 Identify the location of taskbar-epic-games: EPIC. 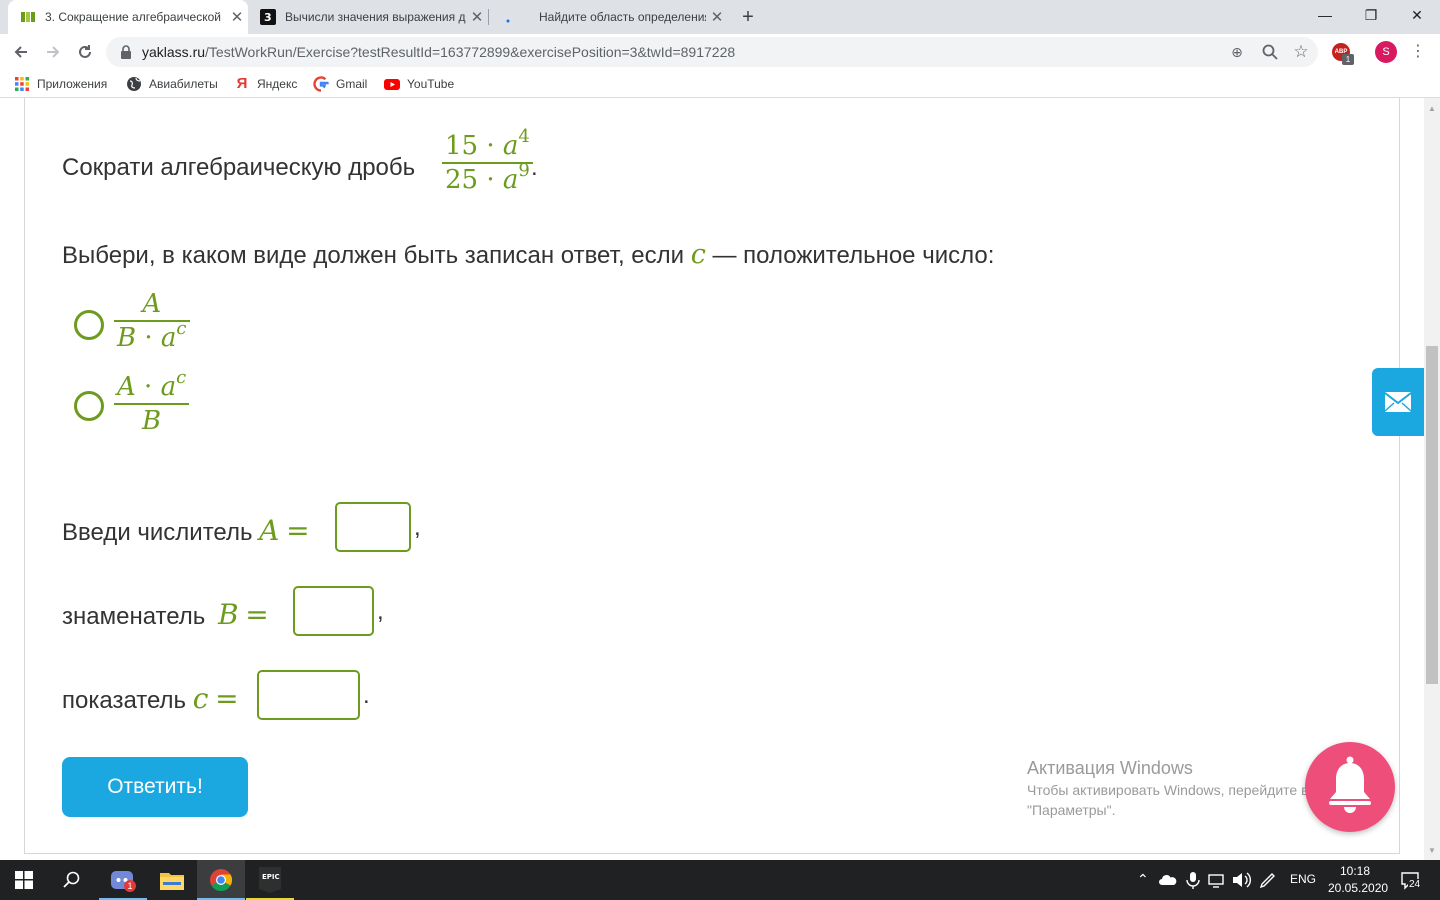
(270, 880).